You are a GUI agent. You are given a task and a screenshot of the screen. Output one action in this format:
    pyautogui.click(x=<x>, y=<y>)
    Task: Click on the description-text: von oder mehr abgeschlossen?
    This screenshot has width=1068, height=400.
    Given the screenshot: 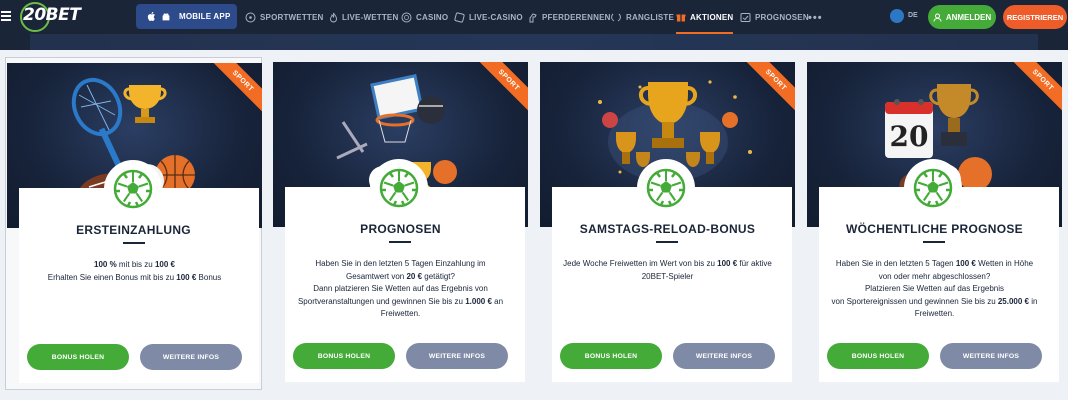 What is the action you would take?
    pyautogui.click(x=934, y=276)
    